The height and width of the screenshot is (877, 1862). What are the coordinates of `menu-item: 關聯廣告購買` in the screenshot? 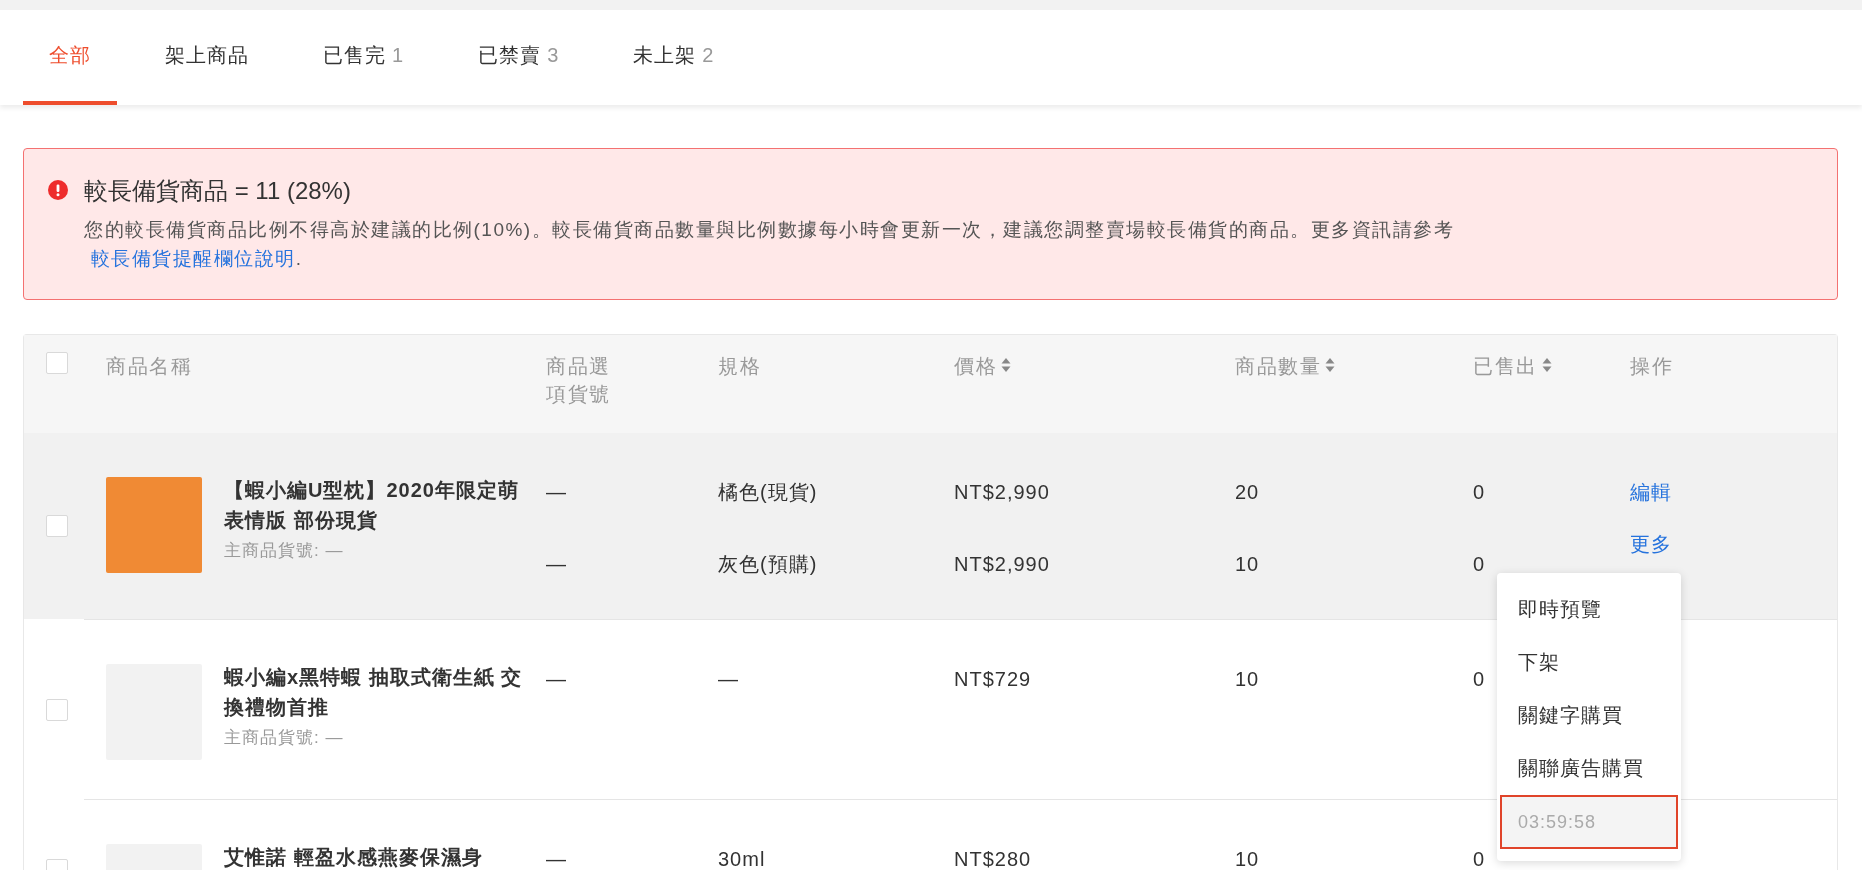 It's located at (1589, 768).